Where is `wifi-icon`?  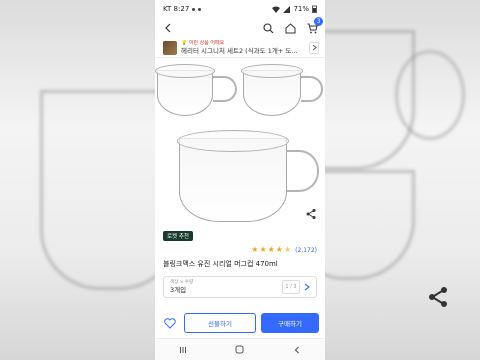
wifi-icon is located at coordinates (276, 9).